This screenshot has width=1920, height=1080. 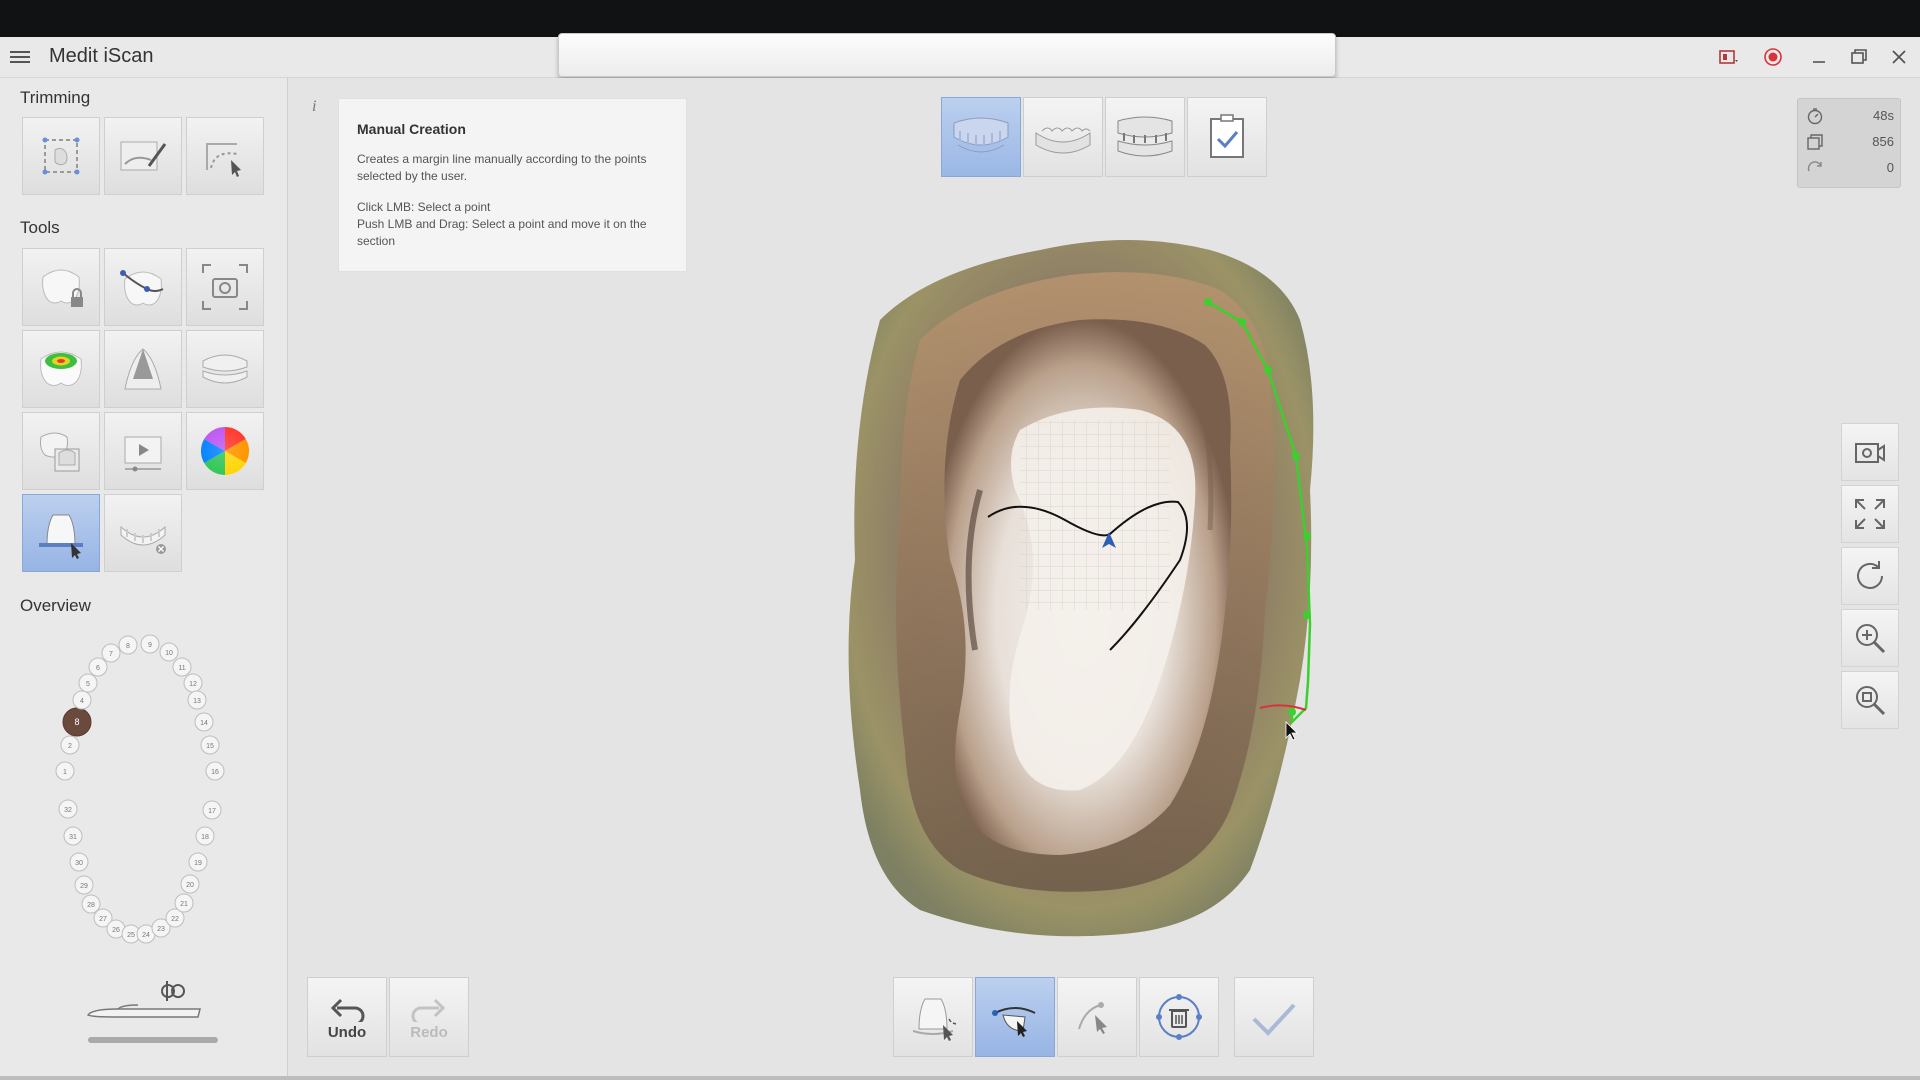 I want to click on tooth-5: 5, so click(x=88, y=683).